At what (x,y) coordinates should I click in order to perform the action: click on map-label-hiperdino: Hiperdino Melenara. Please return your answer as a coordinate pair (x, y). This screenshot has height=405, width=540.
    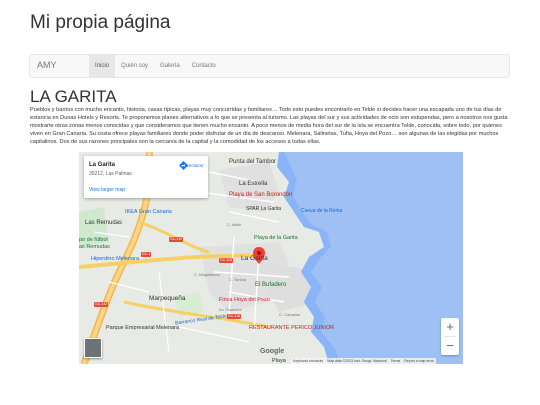
    Looking at the image, I should click on (115, 259).